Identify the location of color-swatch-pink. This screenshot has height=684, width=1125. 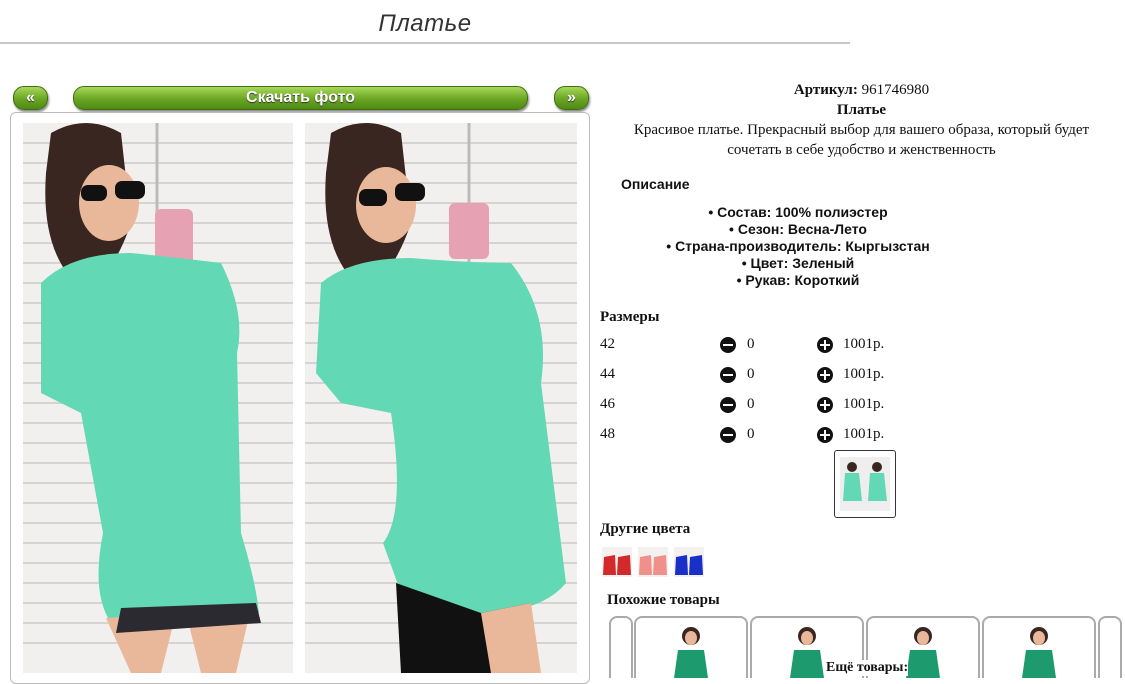
(653, 562).